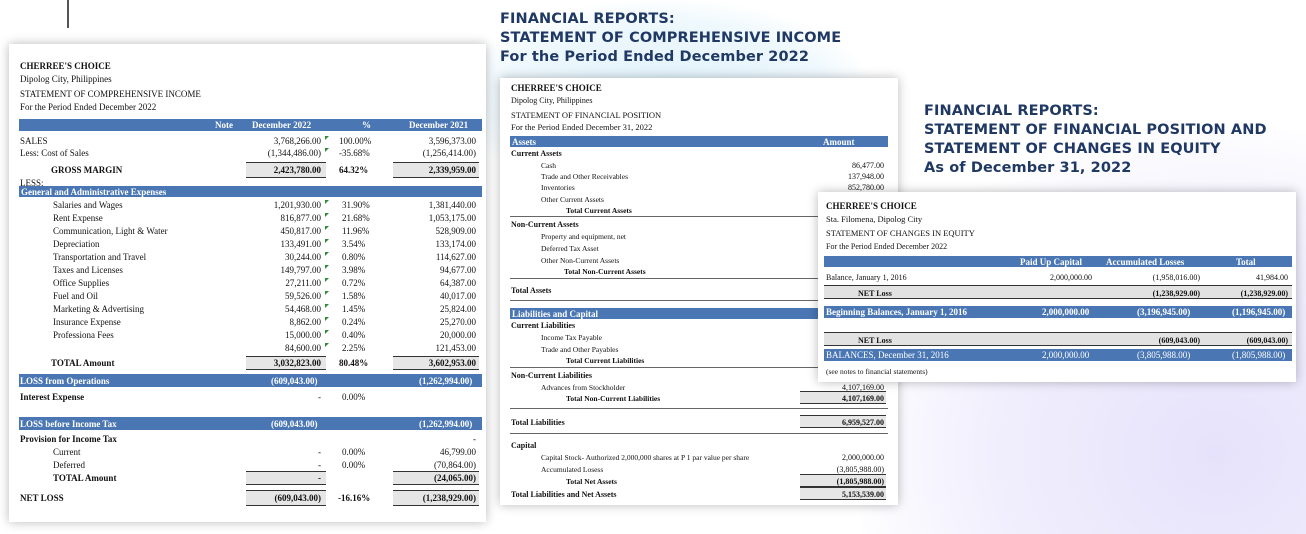  What do you see at coordinates (1066, 355) in the screenshot?
I see `ending-balance-paidup: 2,000,000.00` at bounding box center [1066, 355].